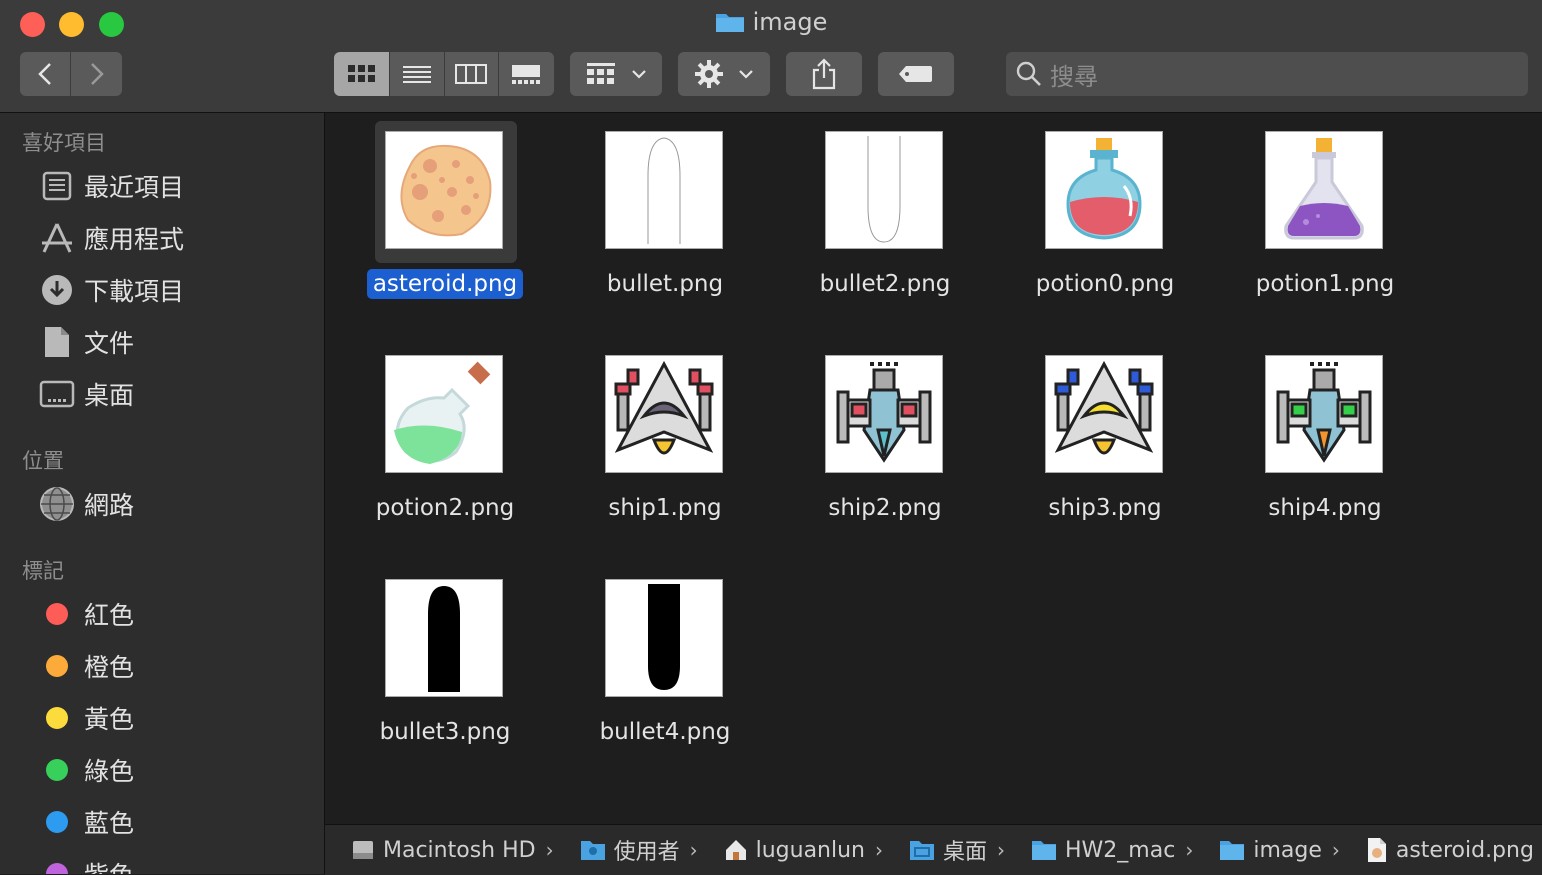 This screenshot has height=875, width=1542. I want to click on sidebar-item-downloads: 下載項目, so click(111, 290).